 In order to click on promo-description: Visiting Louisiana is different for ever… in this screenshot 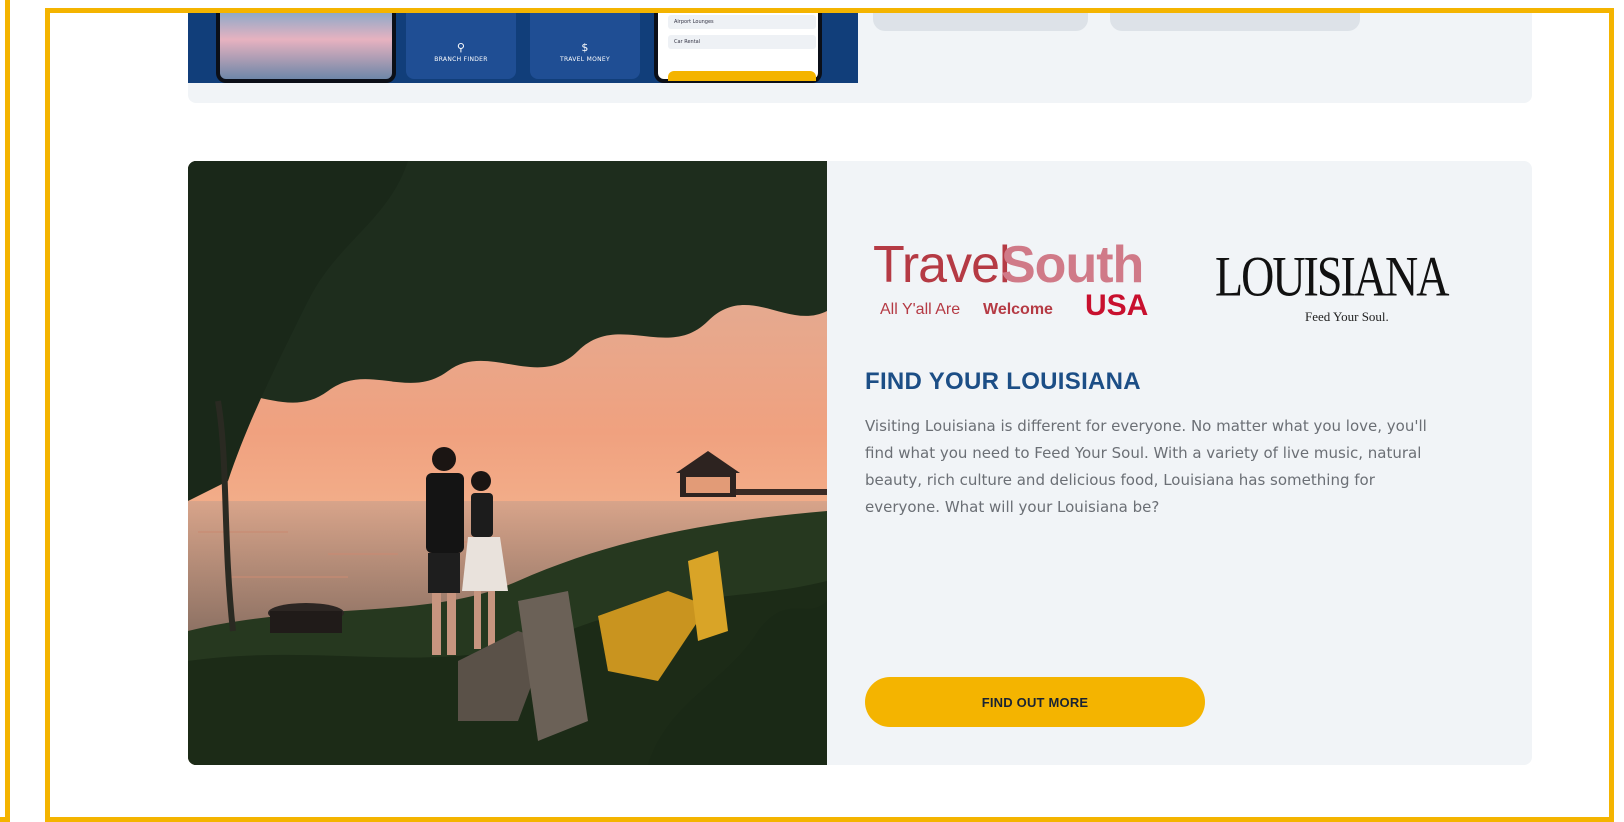, I will do `click(1146, 466)`.